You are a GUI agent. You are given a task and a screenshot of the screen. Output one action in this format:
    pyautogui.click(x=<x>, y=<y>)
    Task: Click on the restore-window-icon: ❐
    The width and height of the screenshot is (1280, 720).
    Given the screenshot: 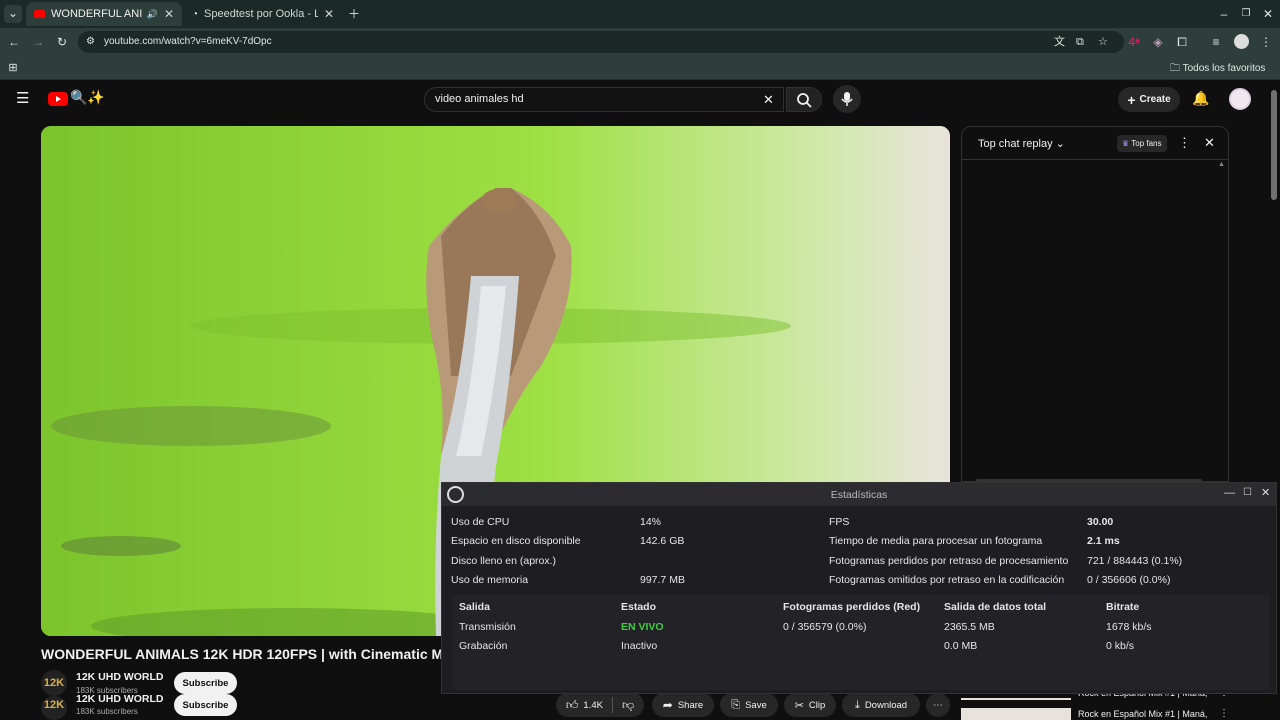 What is the action you would take?
    pyautogui.click(x=1246, y=14)
    